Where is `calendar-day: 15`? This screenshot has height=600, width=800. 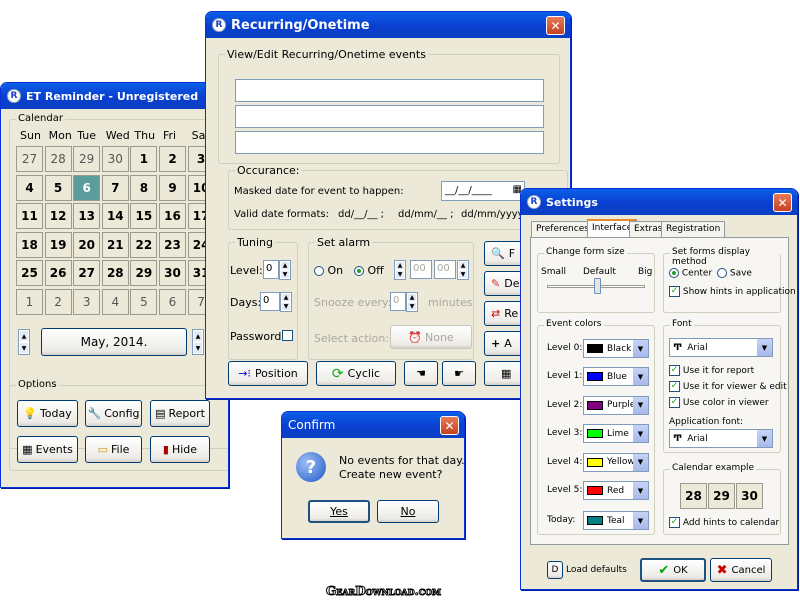 calendar-day: 15 is located at coordinates (144, 216).